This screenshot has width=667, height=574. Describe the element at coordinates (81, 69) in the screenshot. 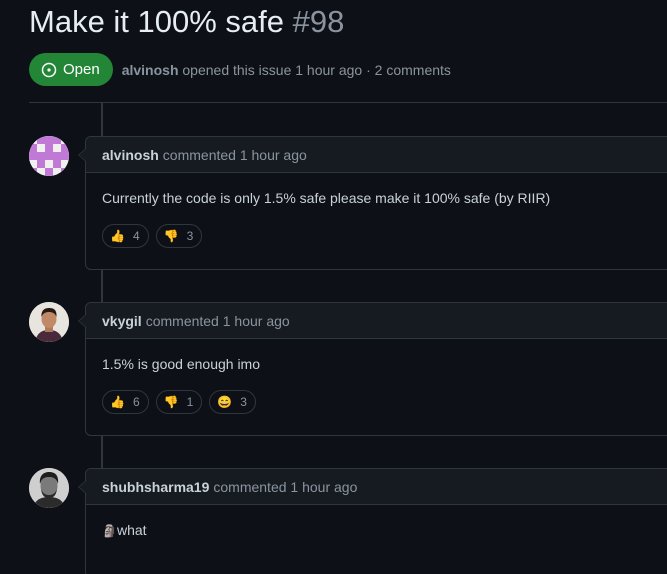

I see `state-label: Open` at that location.